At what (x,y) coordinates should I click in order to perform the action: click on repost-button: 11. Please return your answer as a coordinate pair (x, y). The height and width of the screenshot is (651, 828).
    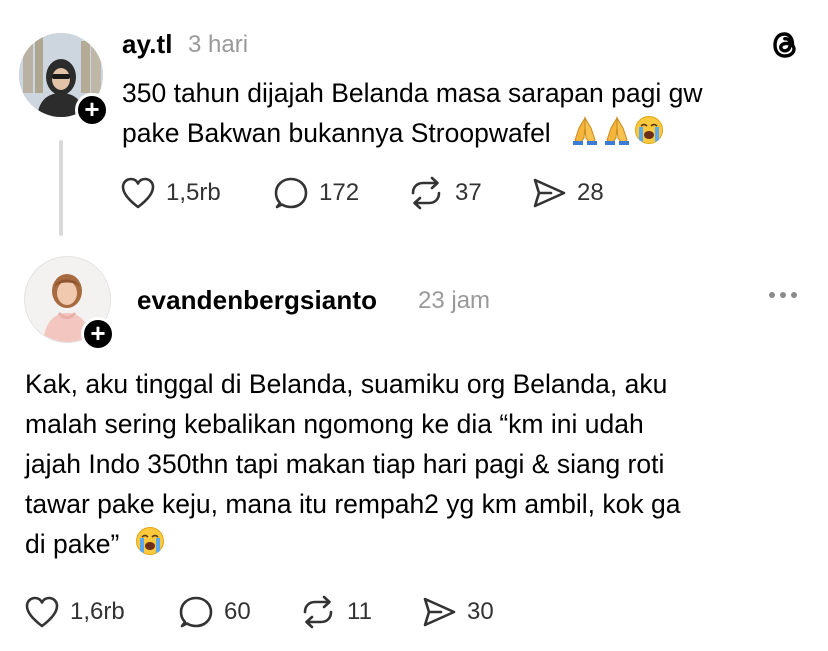
    Looking at the image, I should click on (335, 612).